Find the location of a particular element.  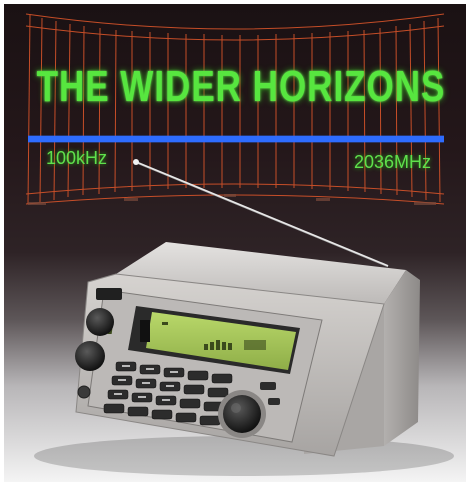

tuning-knob-icon is located at coordinates (242, 414).